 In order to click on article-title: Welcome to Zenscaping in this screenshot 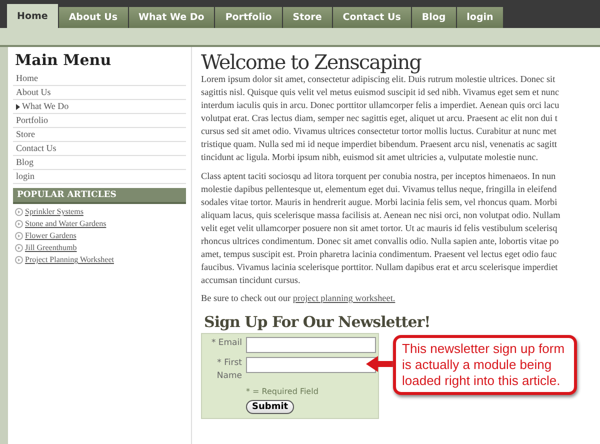, I will do `click(311, 62)`.